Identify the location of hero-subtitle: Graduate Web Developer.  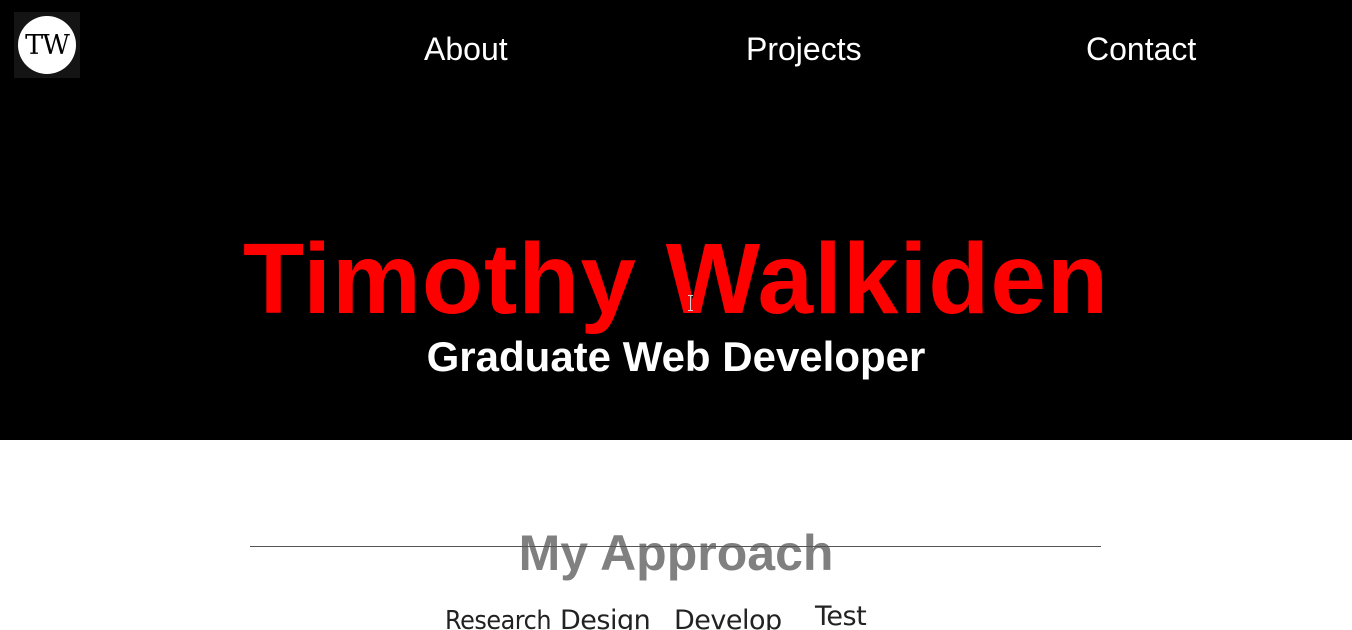
(676, 356).